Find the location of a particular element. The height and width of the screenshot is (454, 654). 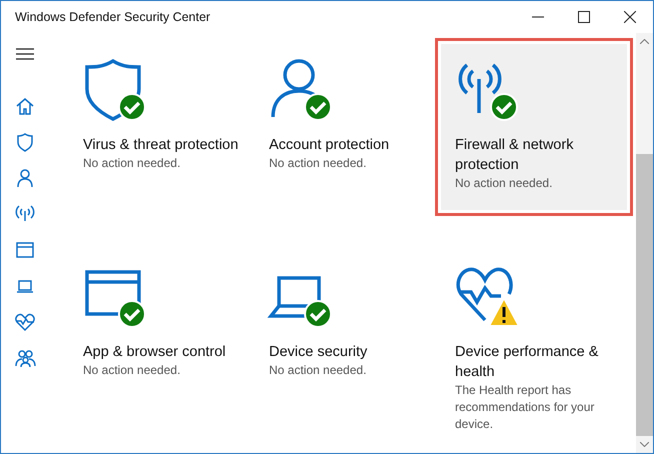

tile-title: App & browser control is located at coordinates (155, 352).